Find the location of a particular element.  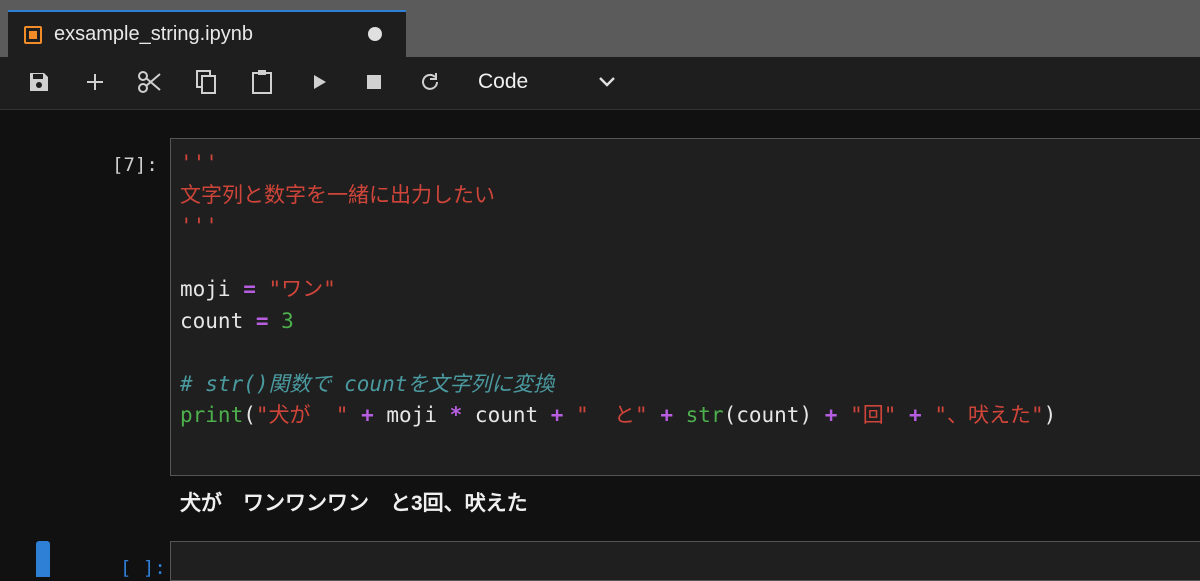

cell-prompt: [7]: is located at coordinates (135, 165).